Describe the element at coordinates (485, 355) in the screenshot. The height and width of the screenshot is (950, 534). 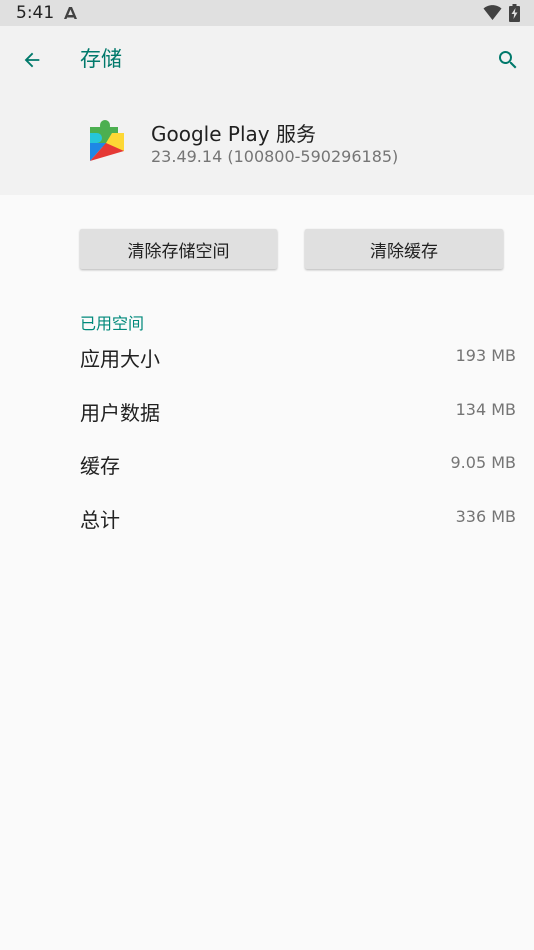
I see `row-value: 193 MB` at that location.